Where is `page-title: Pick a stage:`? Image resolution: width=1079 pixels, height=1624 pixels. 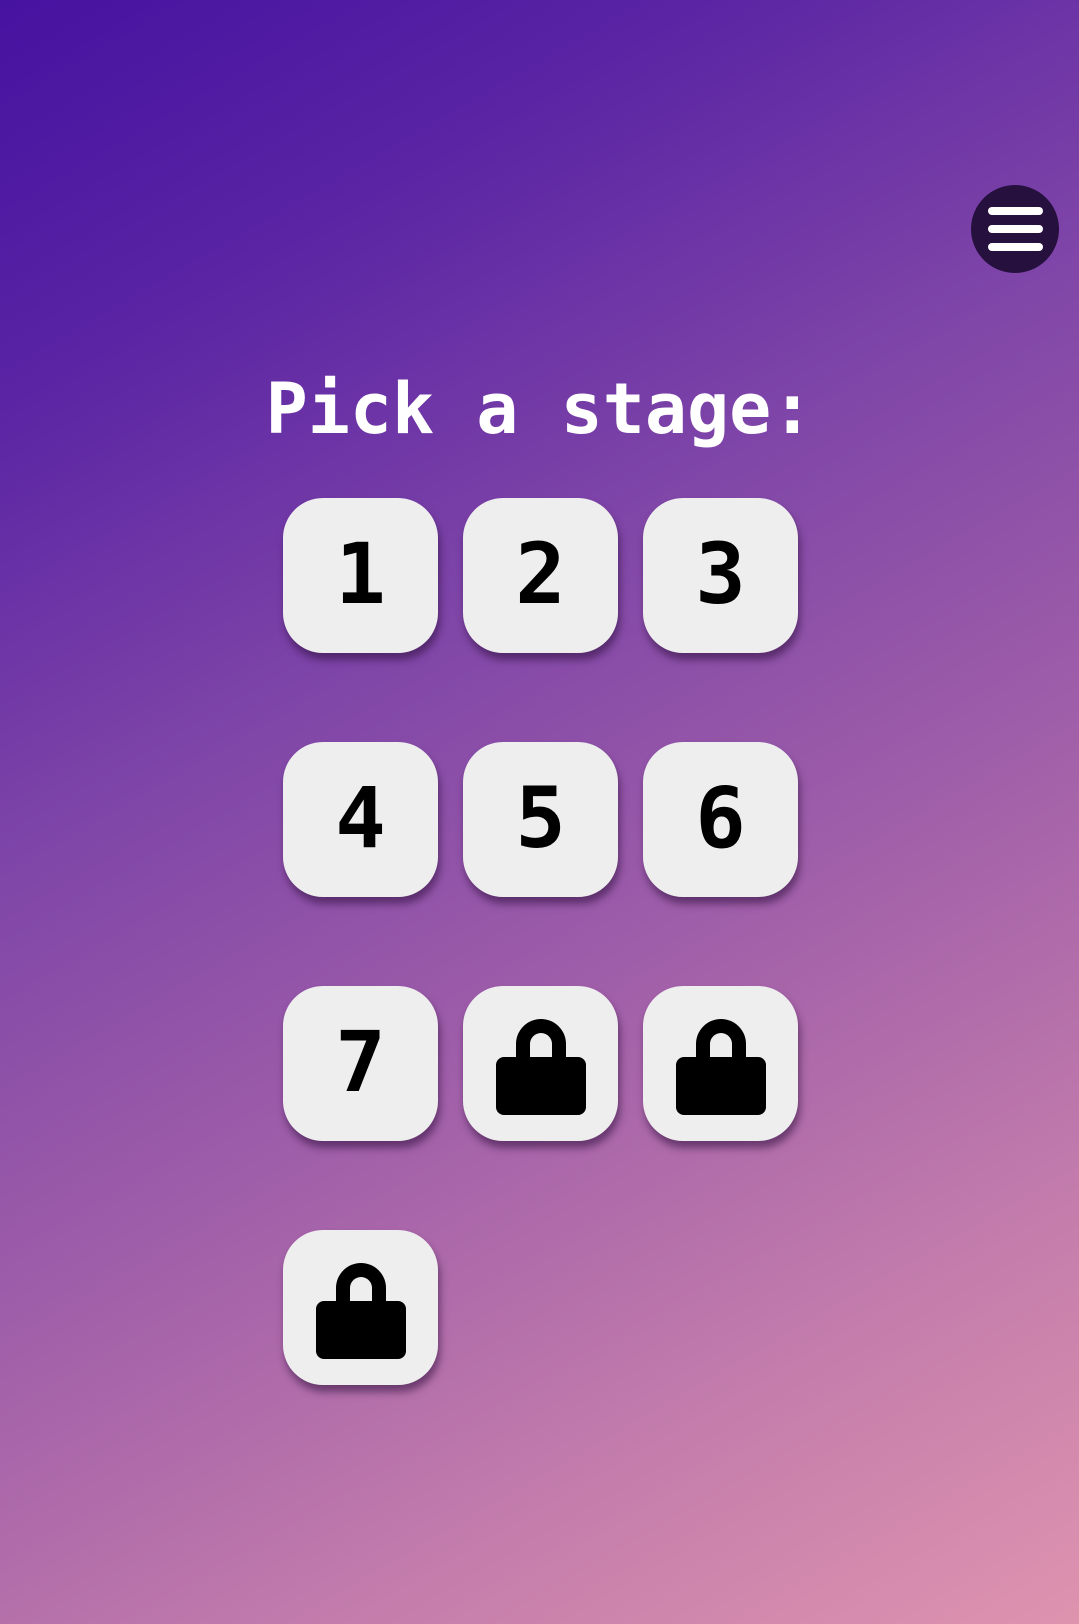 page-title: Pick a stage: is located at coordinates (539, 409).